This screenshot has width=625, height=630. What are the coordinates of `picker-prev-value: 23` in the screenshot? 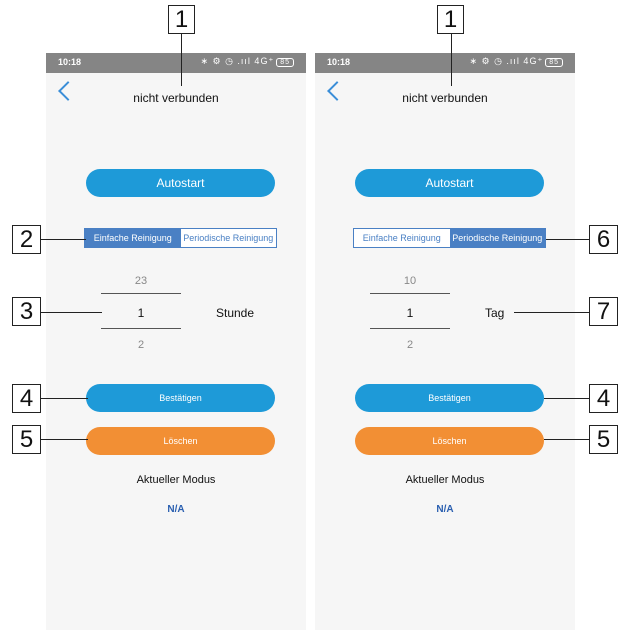 It's located at (141, 281).